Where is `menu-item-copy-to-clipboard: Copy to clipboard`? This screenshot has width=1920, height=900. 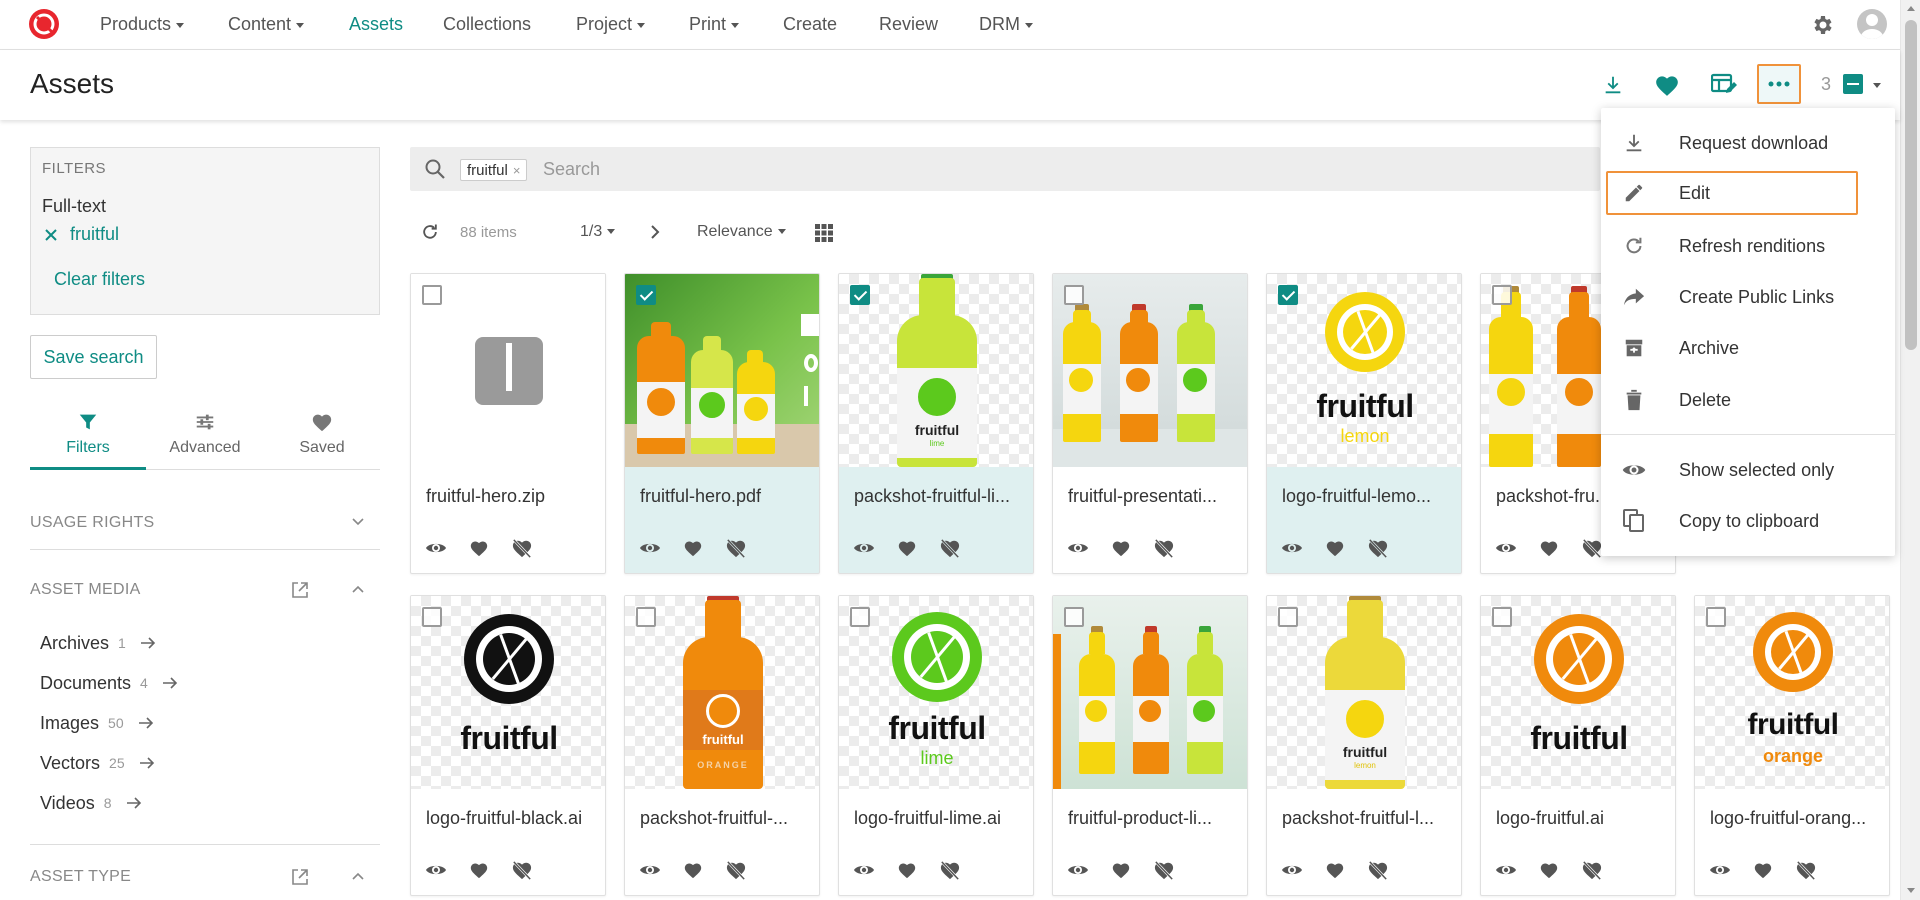 menu-item-copy-to-clipboard: Copy to clipboard is located at coordinates (1748, 521).